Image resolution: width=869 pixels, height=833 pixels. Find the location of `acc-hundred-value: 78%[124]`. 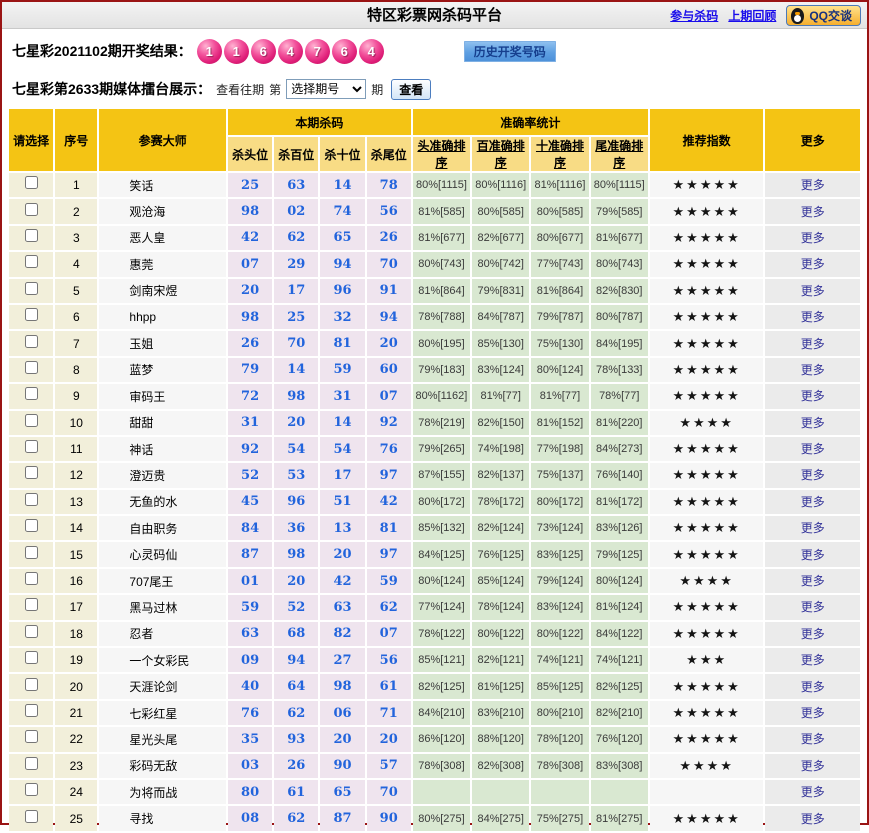

acc-hundred-value: 78%[124] is located at coordinates (501, 607).